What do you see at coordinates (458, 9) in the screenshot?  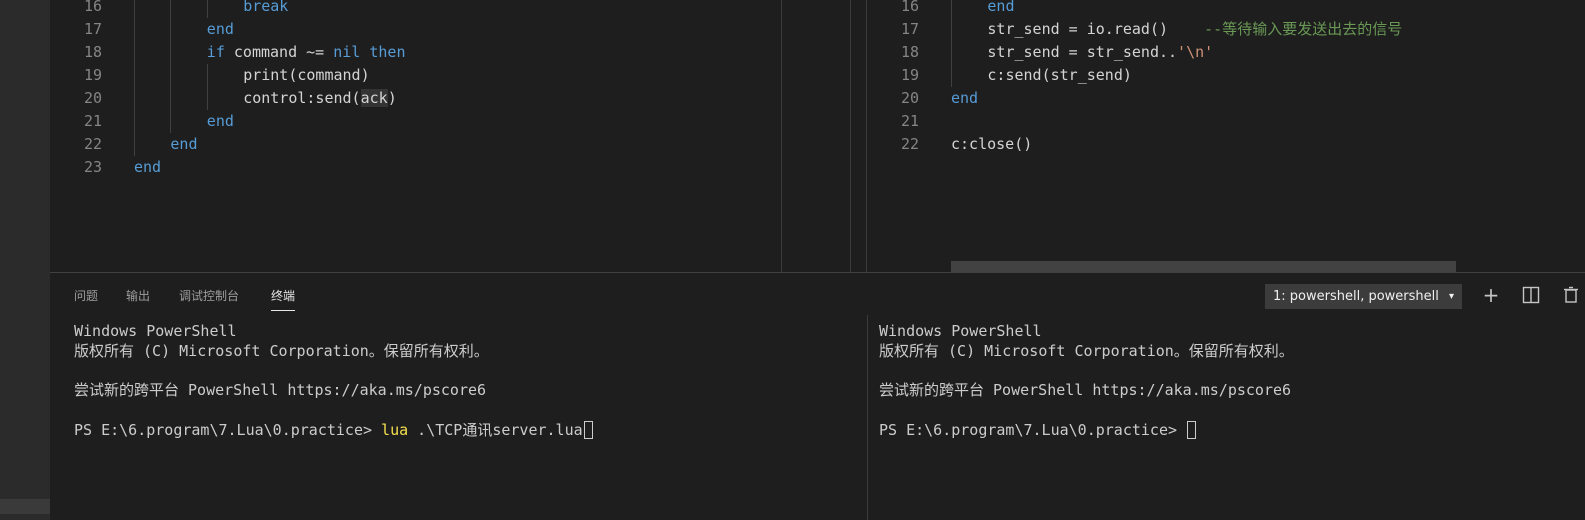 I see `code-line: 16 break` at bounding box center [458, 9].